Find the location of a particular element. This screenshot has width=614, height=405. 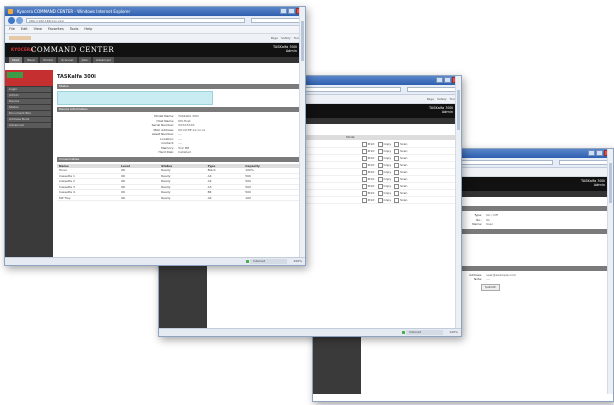

table-row: MP Tray OK Ready A4 100 is located at coordinates (179, 198).